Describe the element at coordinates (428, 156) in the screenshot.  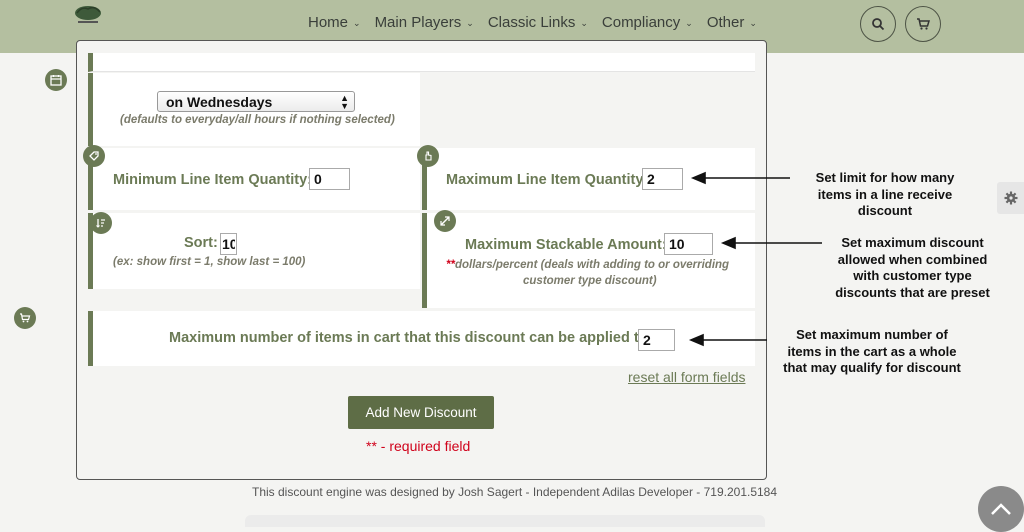
I see `hand-pointer-icon` at that location.